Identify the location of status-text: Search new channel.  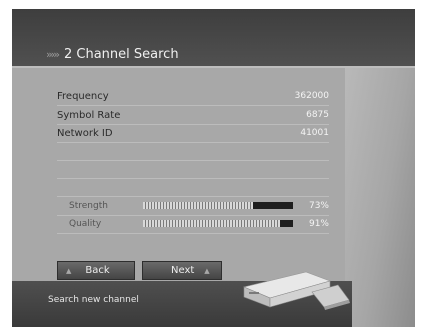
(93, 300).